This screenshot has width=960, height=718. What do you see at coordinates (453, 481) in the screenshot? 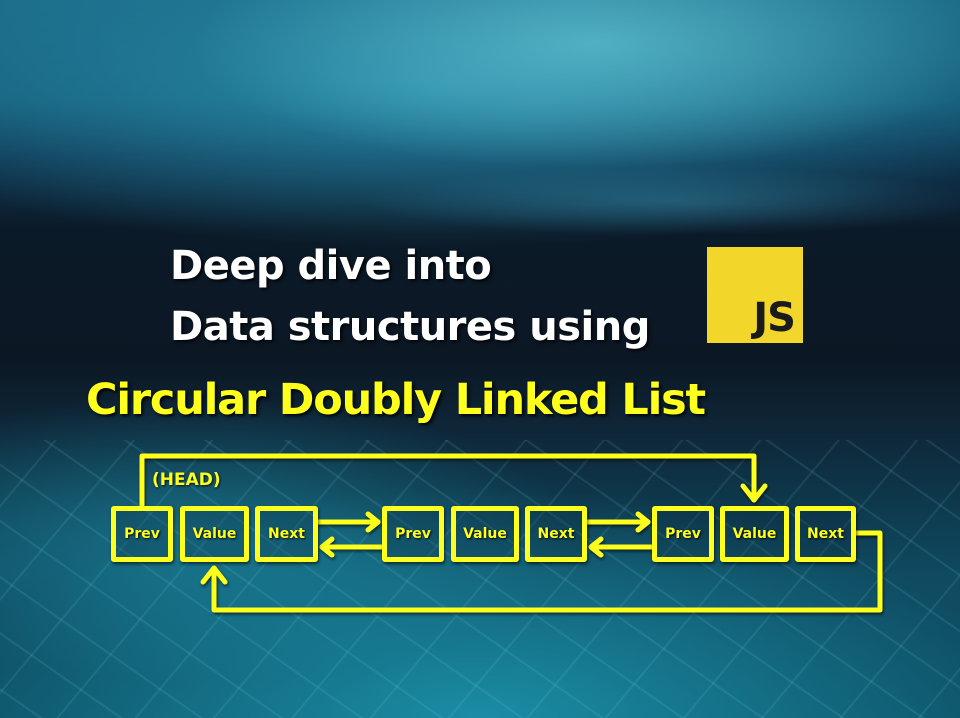
I see `wrap-arrow-head-prev-to-tail` at bounding box center [453, 481].